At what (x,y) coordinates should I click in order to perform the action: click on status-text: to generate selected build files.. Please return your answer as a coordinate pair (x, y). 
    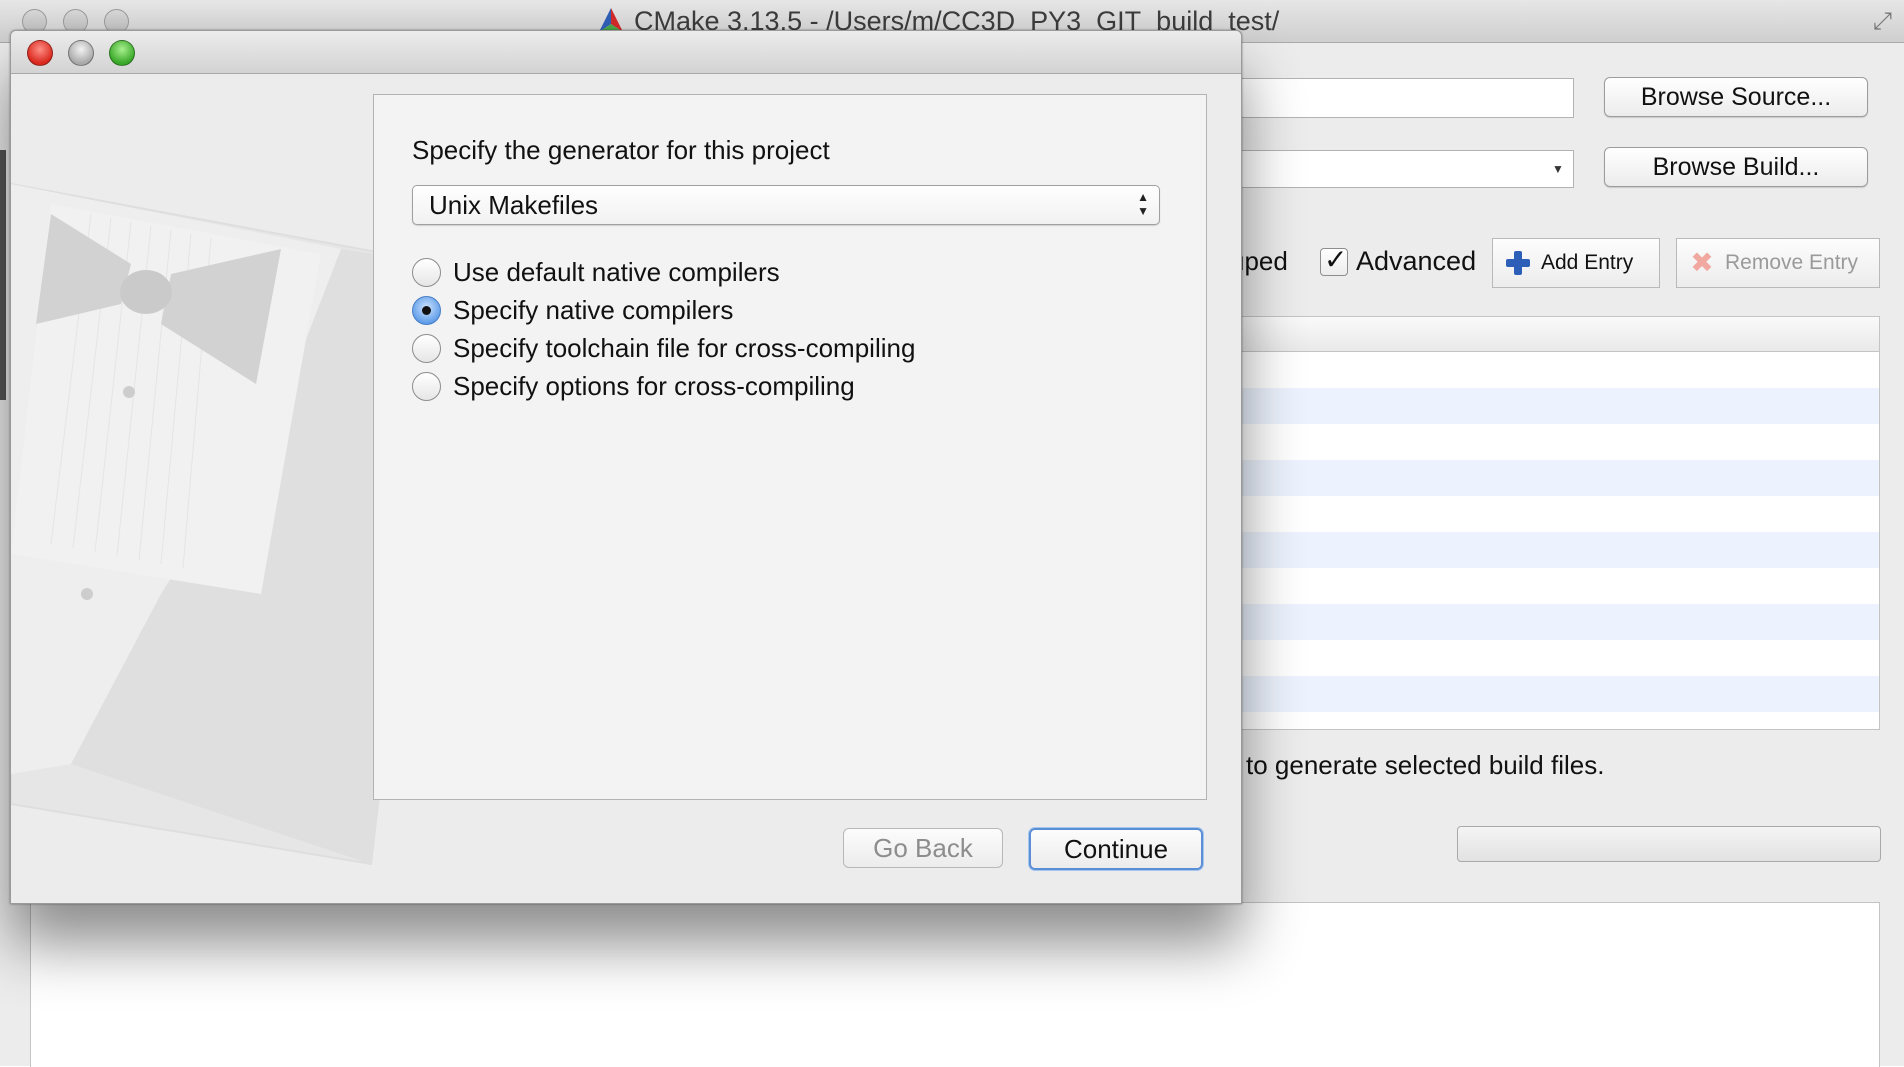
    Looking at the image, I should click on (1425, 765).